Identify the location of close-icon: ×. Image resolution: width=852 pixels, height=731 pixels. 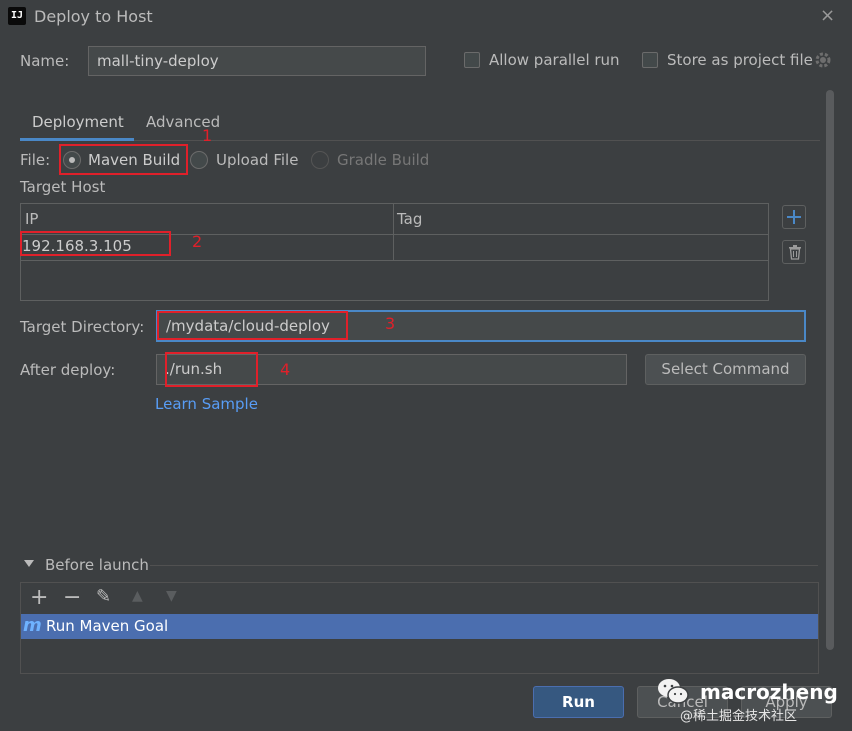
(827, 15).